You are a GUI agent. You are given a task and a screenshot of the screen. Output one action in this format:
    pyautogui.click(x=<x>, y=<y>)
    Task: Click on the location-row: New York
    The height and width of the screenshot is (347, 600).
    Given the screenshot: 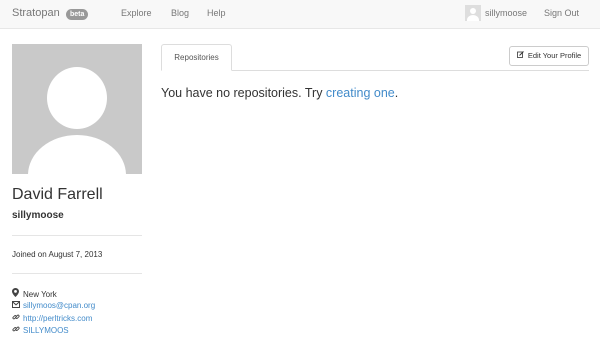 What is the action you would take?
    pyautogui.click(x=34, y=293)
    